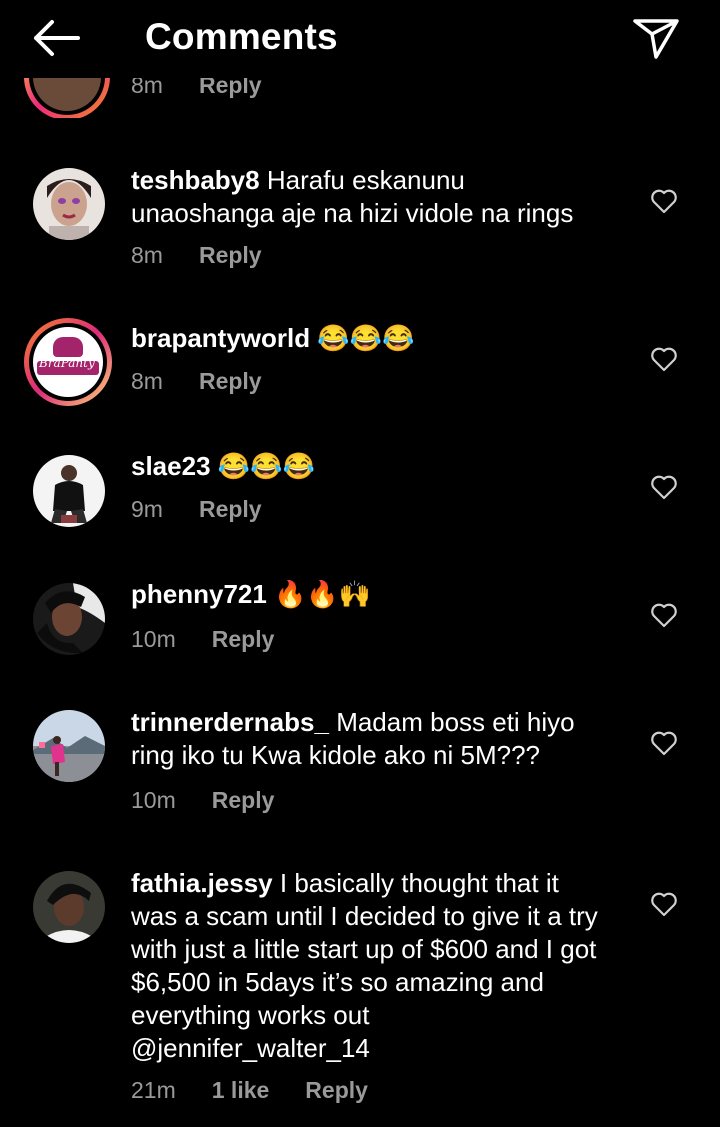 Image resolution: width=720 pixels, height=1127 pixels. I want to click on comment-username: phenny721, so click(199, 594).